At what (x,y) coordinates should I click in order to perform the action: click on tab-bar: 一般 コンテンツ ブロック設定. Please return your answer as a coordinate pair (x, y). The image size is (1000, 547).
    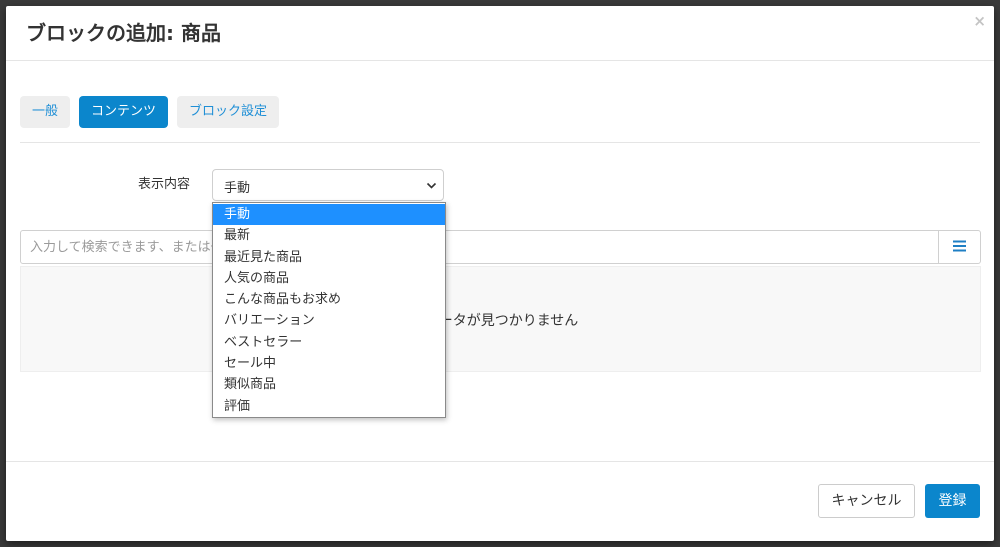
    Looking at the image, I should click on (154, 112).